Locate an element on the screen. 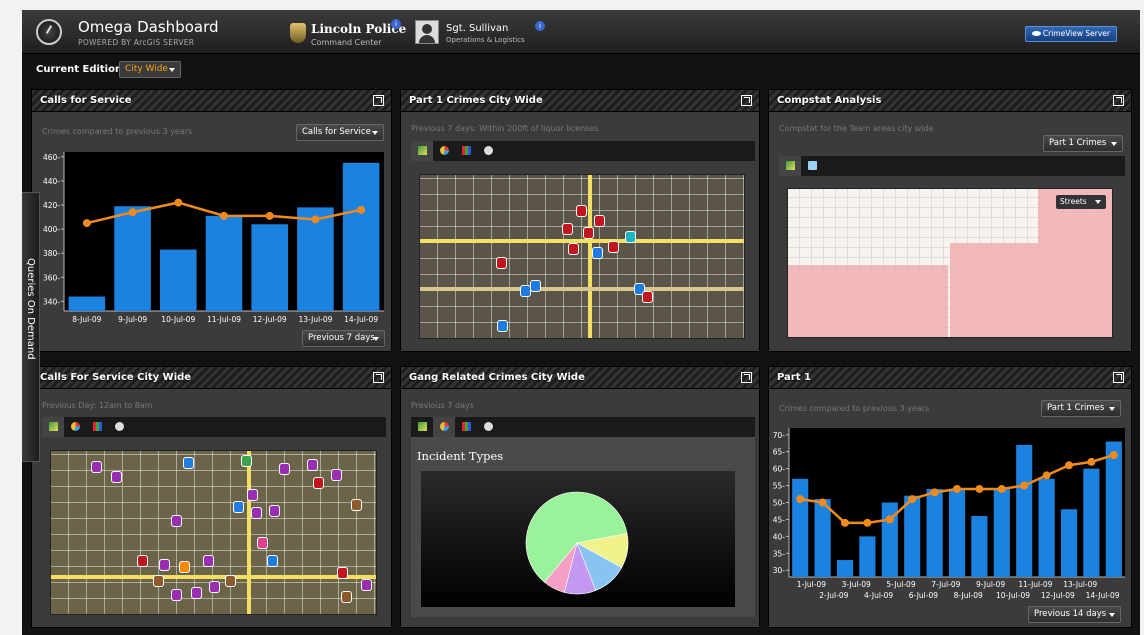 The image size is (1144, 635). x-tick-label: 14-Jul-09 is located at coordinates (1103, 595).